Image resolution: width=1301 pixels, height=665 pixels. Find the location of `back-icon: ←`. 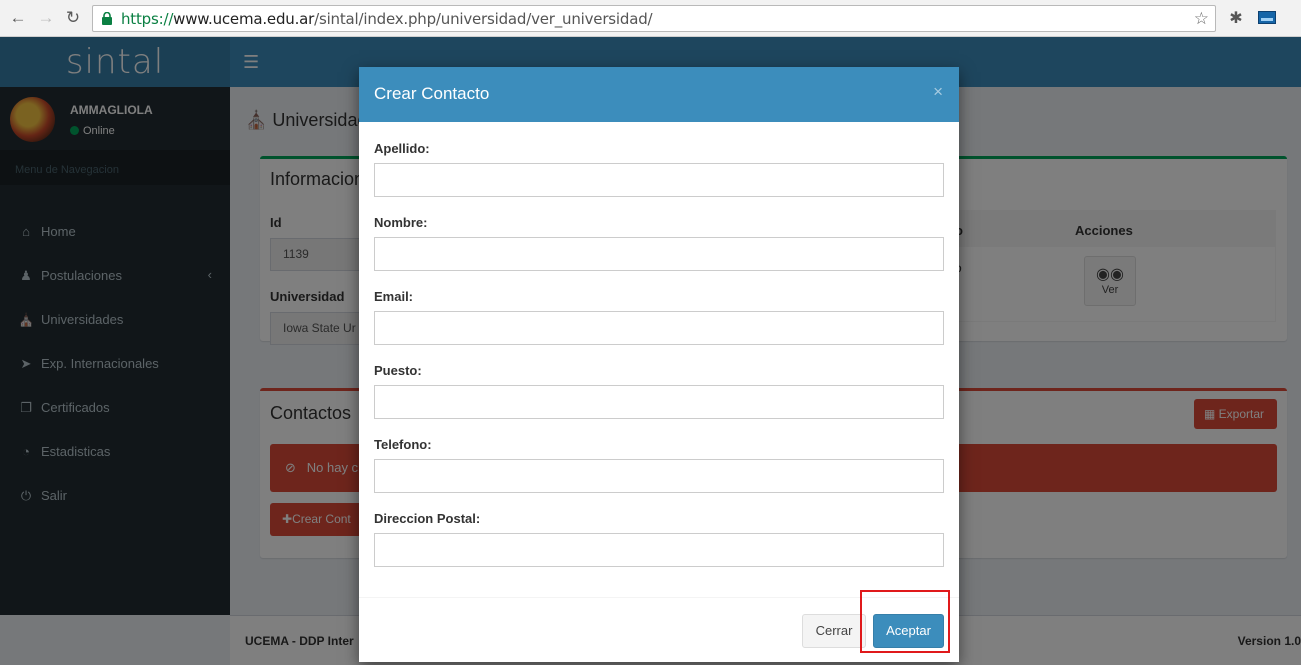

back-icon: ← is located at coordinates (18, 18).